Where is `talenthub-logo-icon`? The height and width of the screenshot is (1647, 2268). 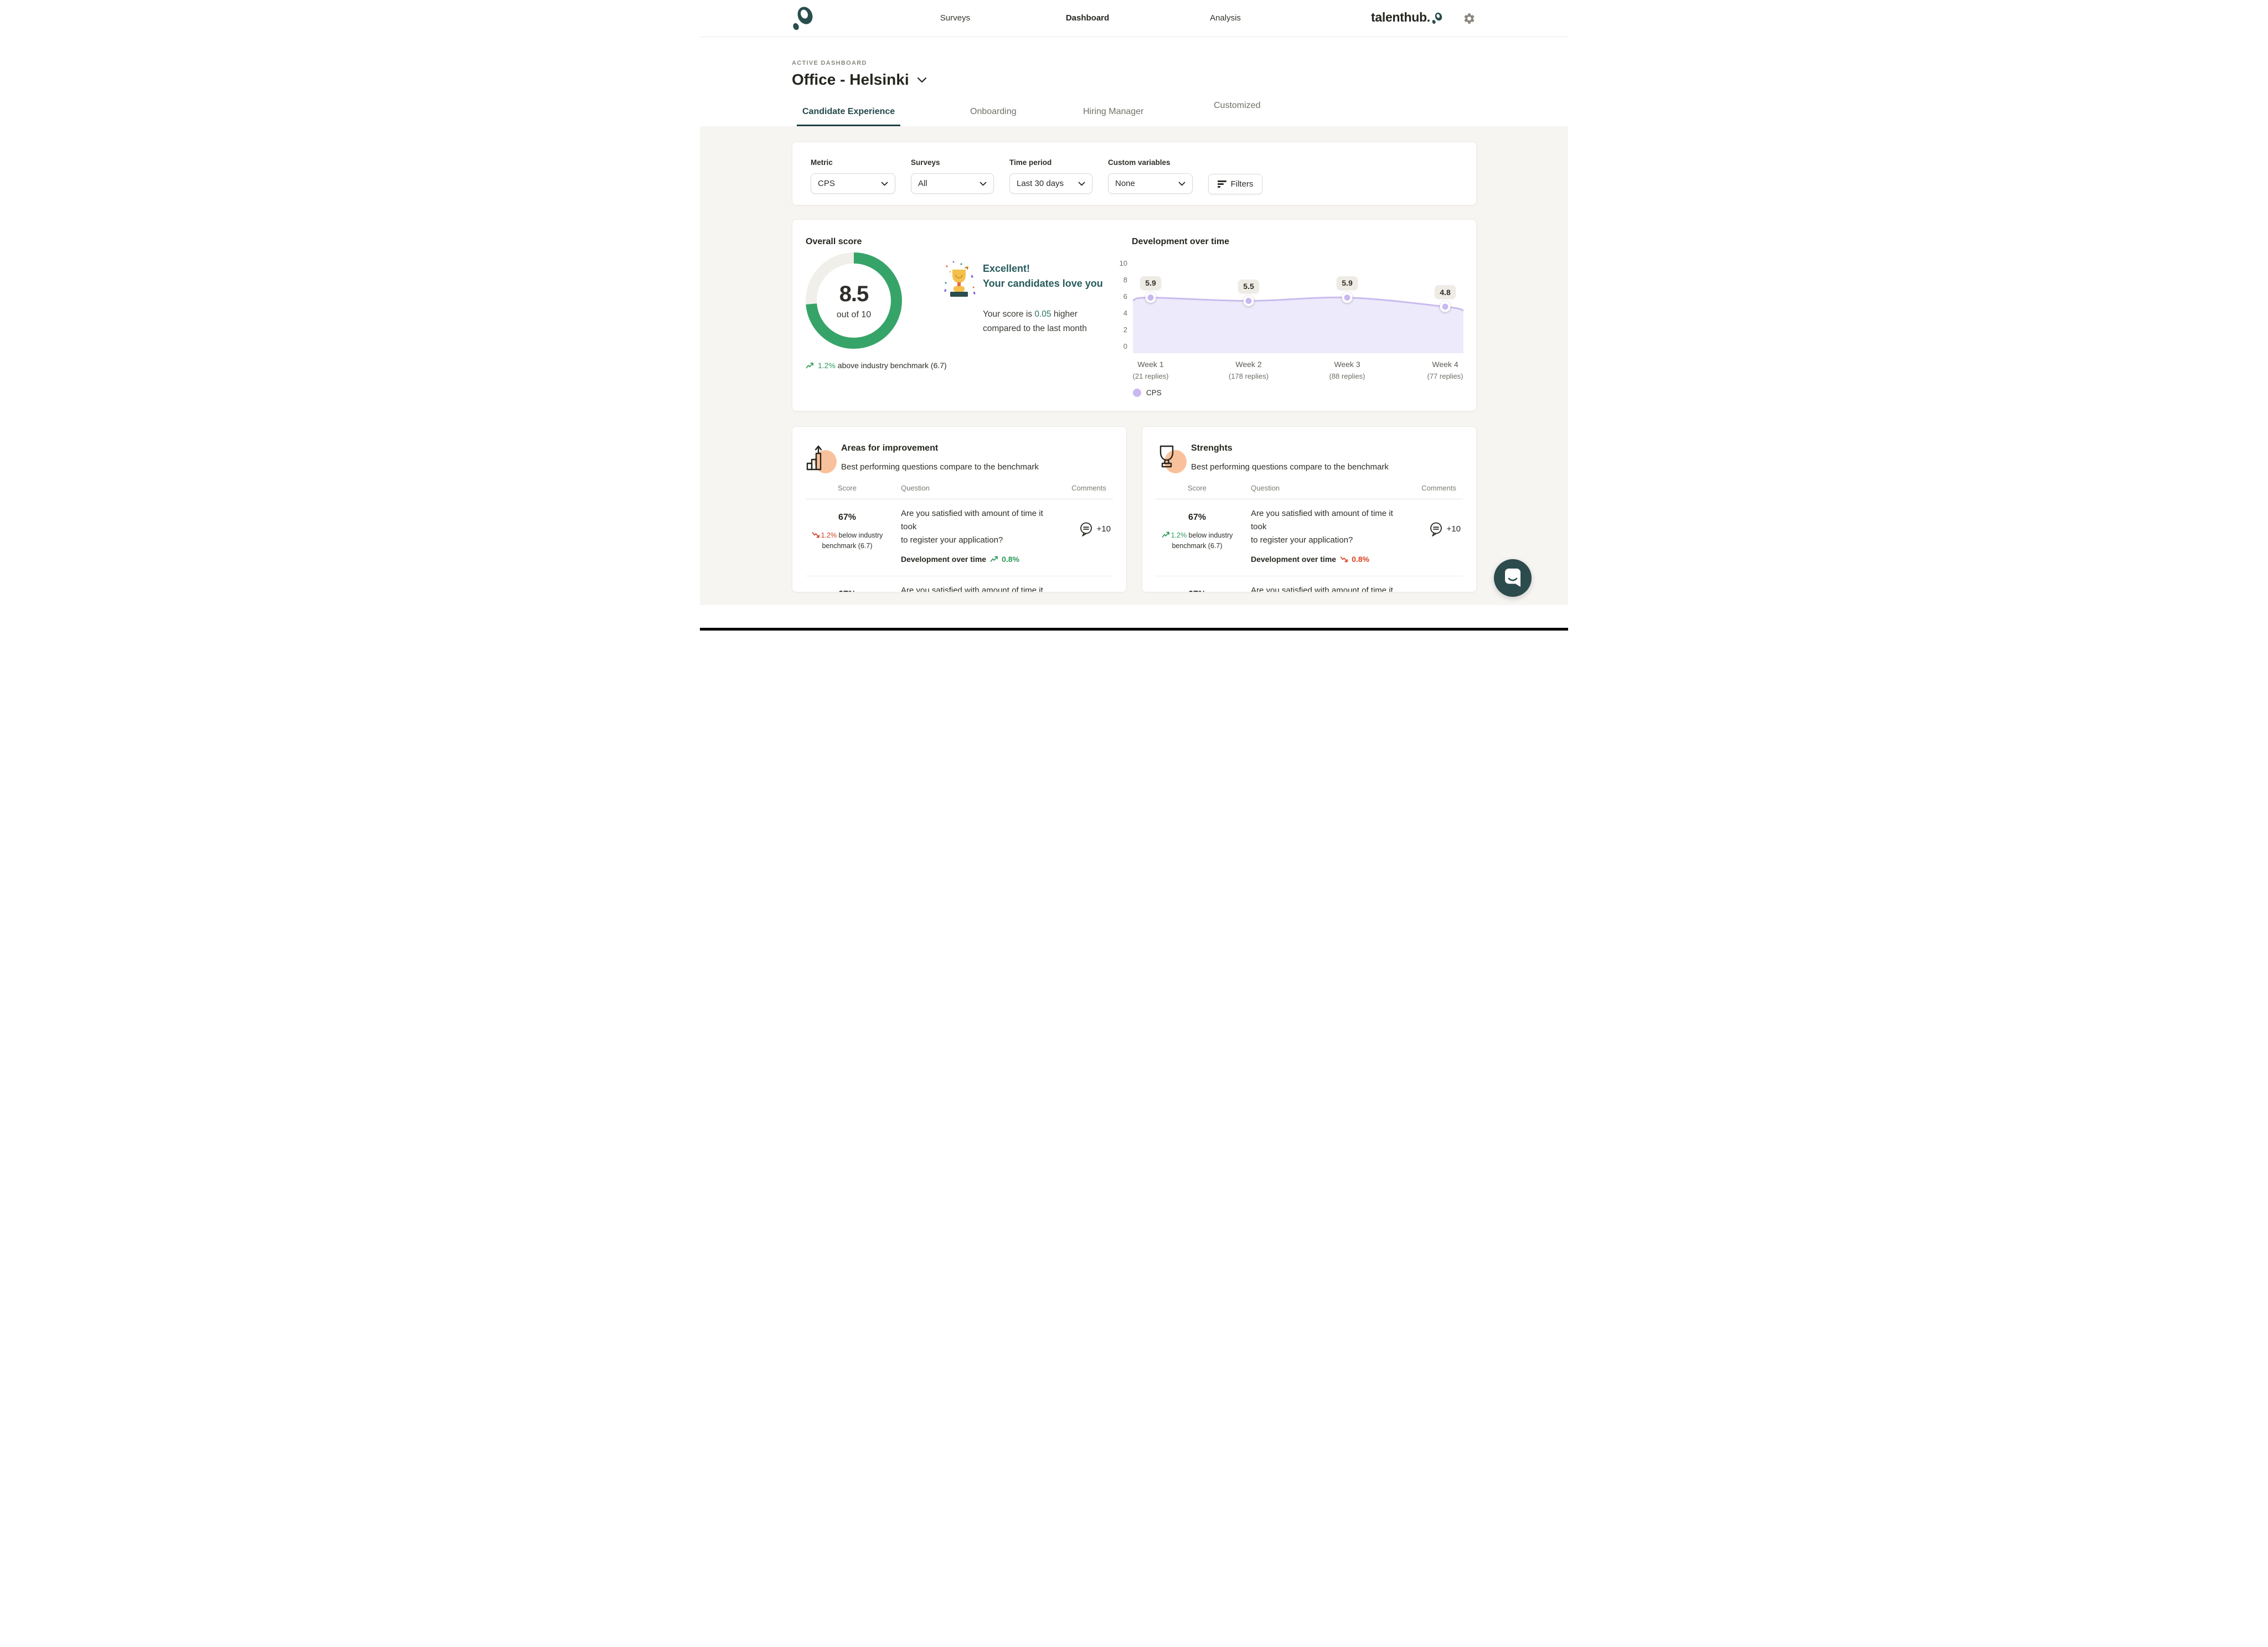 talenthub-logo-icon is located at coordinates (803, 20).